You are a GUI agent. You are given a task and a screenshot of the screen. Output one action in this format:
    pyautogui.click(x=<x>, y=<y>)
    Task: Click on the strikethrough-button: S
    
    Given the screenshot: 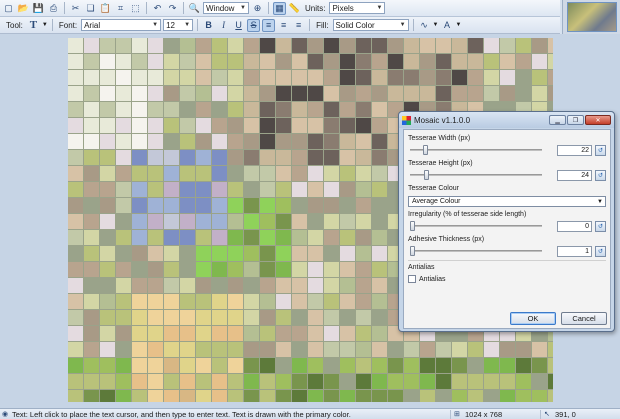 What is the action you would take?
    pyautogui.click(x=254, y=25)
    